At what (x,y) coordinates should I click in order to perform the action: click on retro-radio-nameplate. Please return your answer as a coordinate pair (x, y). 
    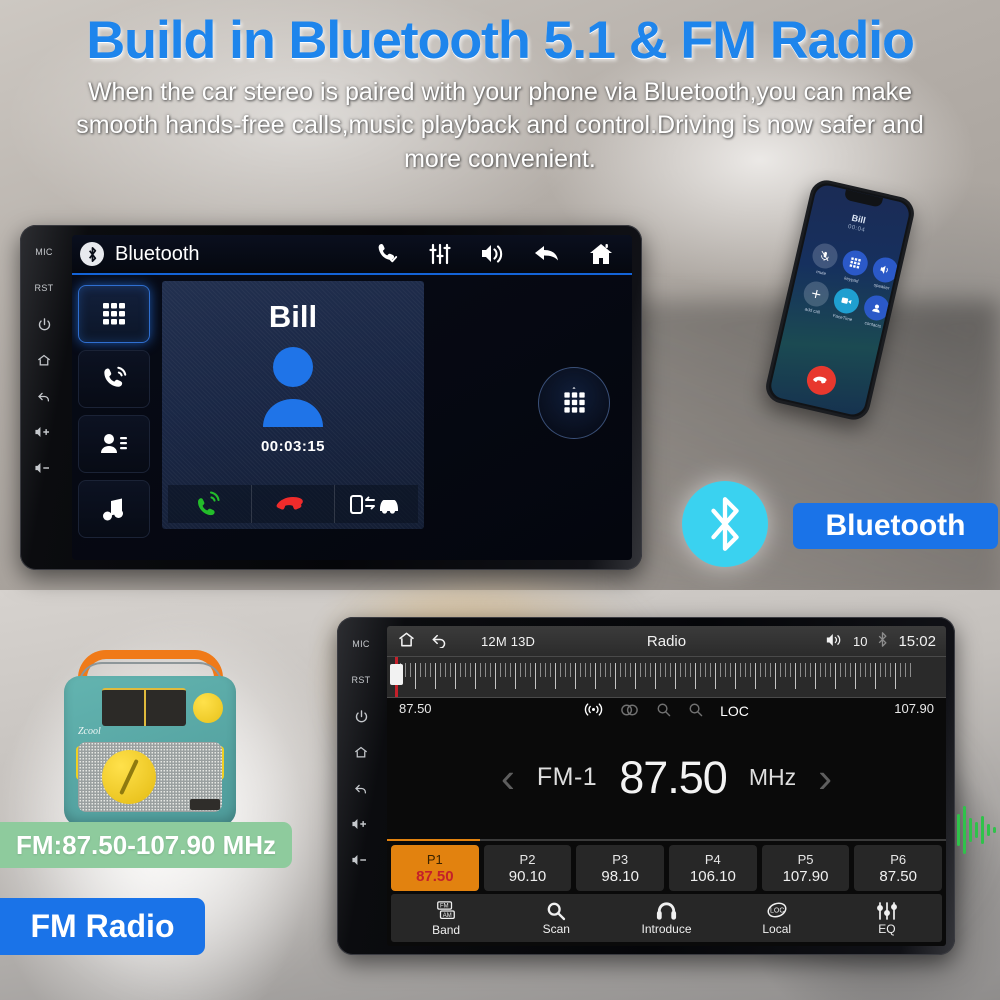
    Looking at the image, I should click on (205, 804).